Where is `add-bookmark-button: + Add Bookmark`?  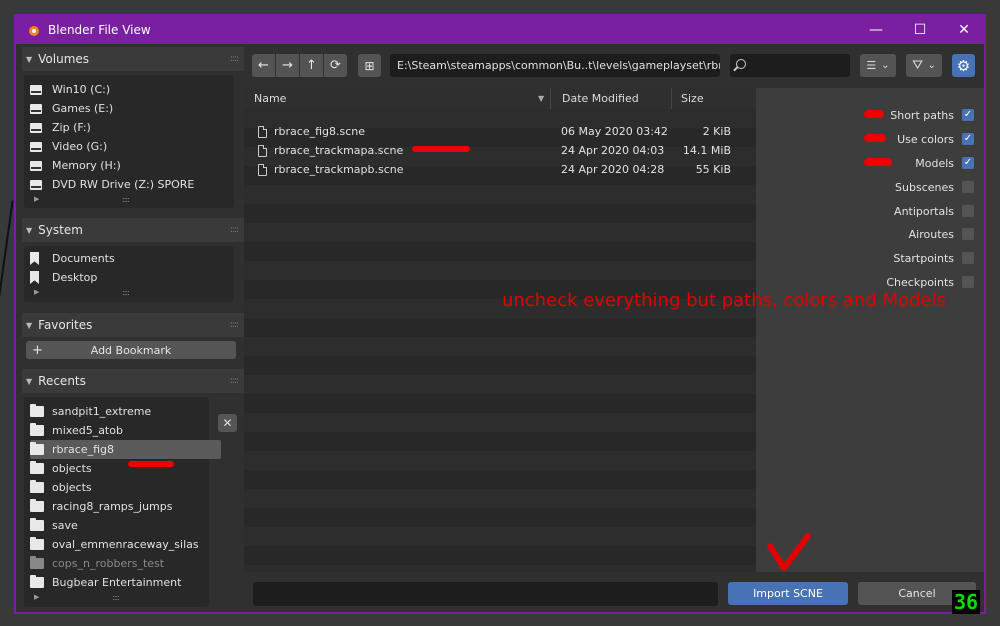
add-bookmark-button: + Add Bookmark is located at coordinates (131, 350).